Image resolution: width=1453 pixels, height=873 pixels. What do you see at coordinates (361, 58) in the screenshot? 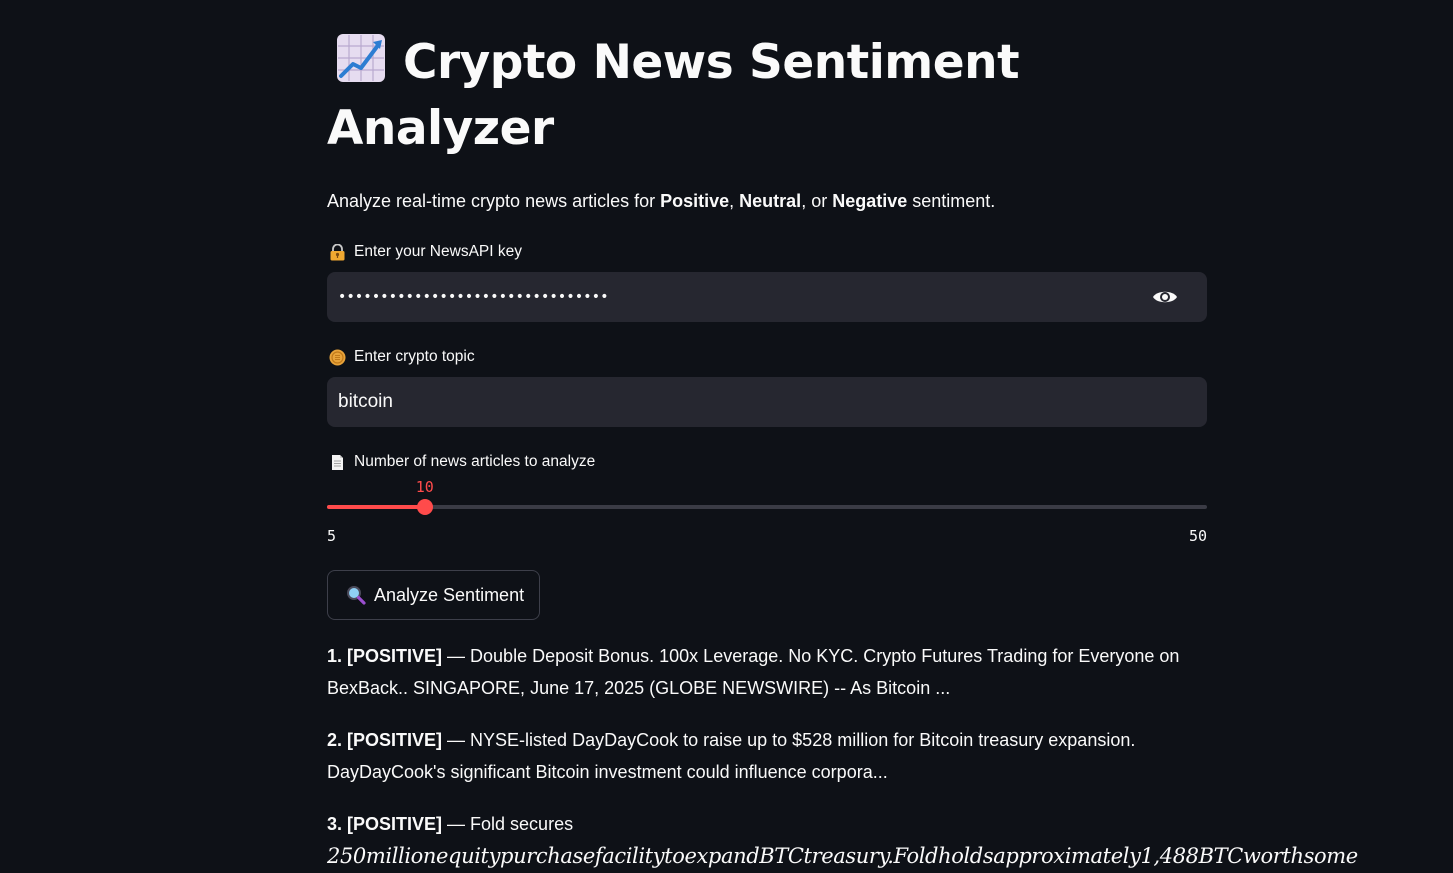
I see `chart-increasing-icon` at bounding box center [361, 58].